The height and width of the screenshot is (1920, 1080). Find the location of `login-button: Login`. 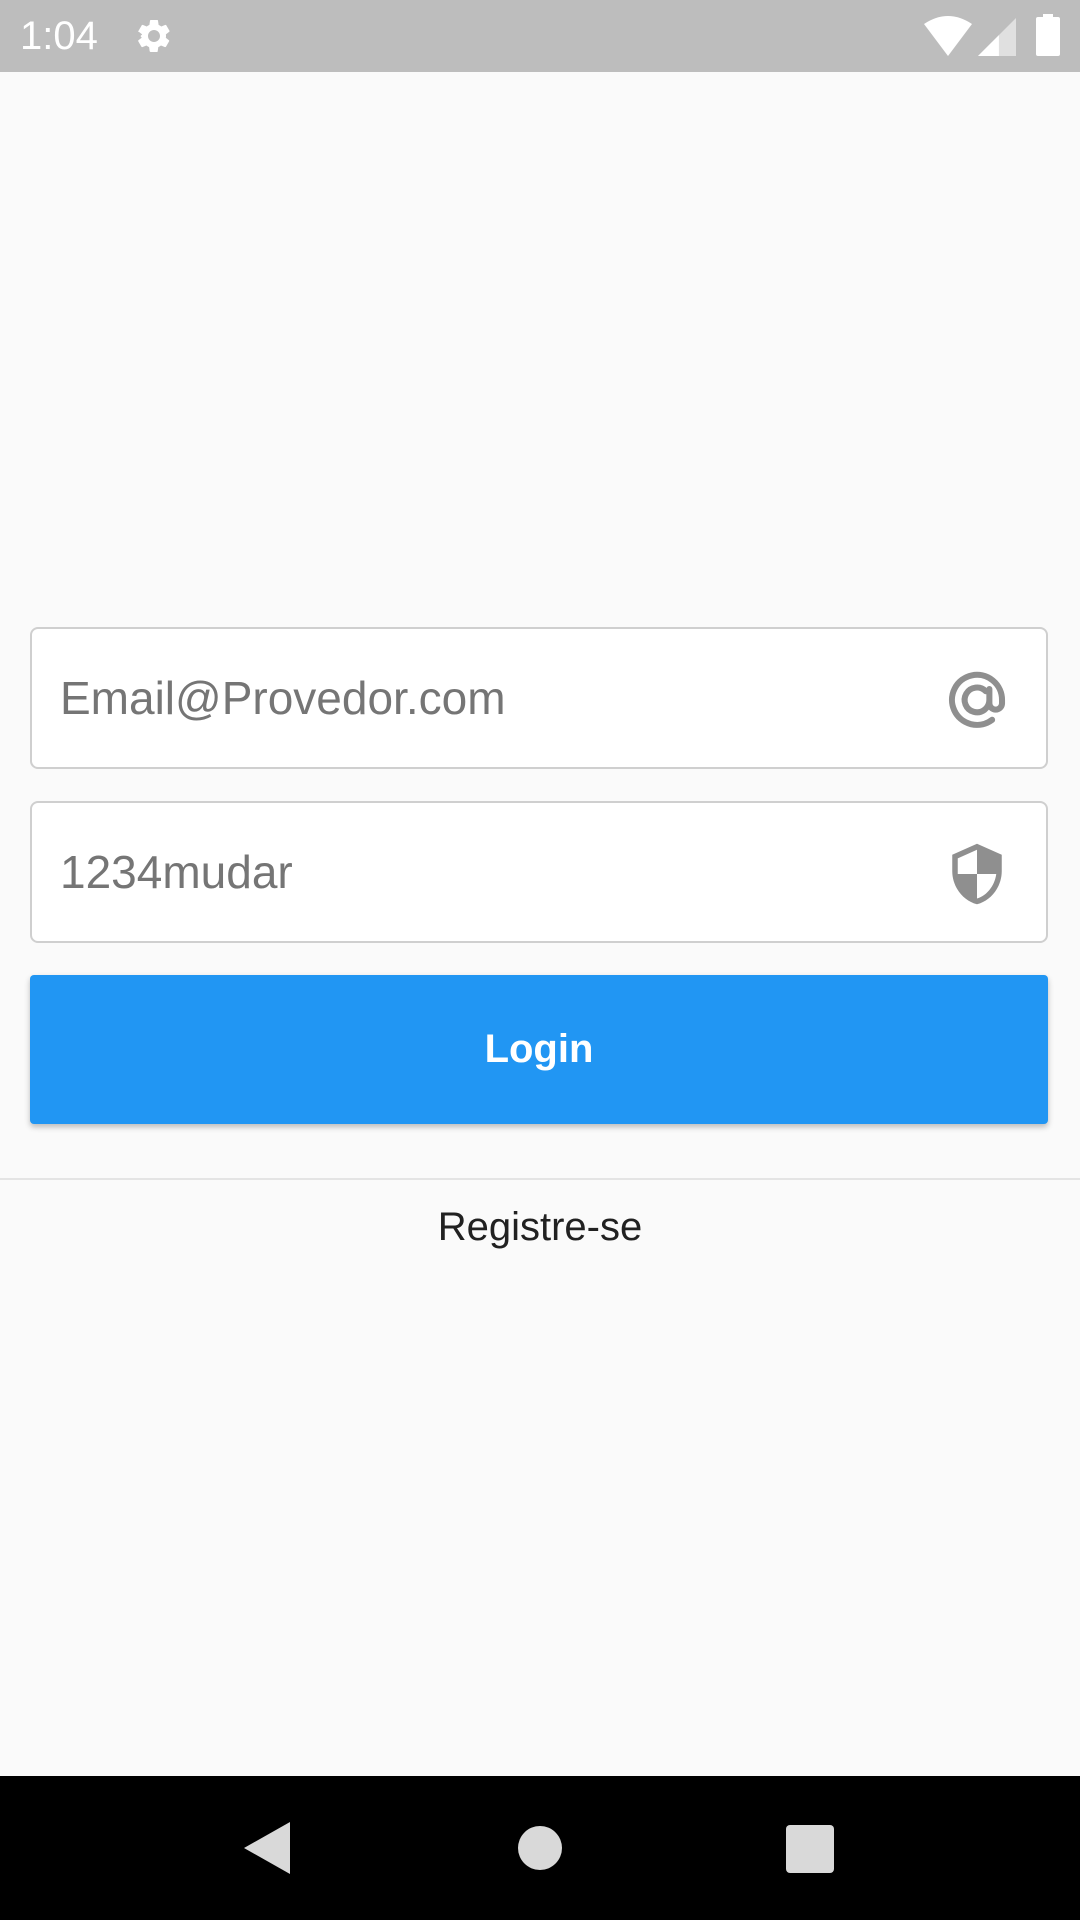

login-button: Login is located at coordinates (539, 1049).